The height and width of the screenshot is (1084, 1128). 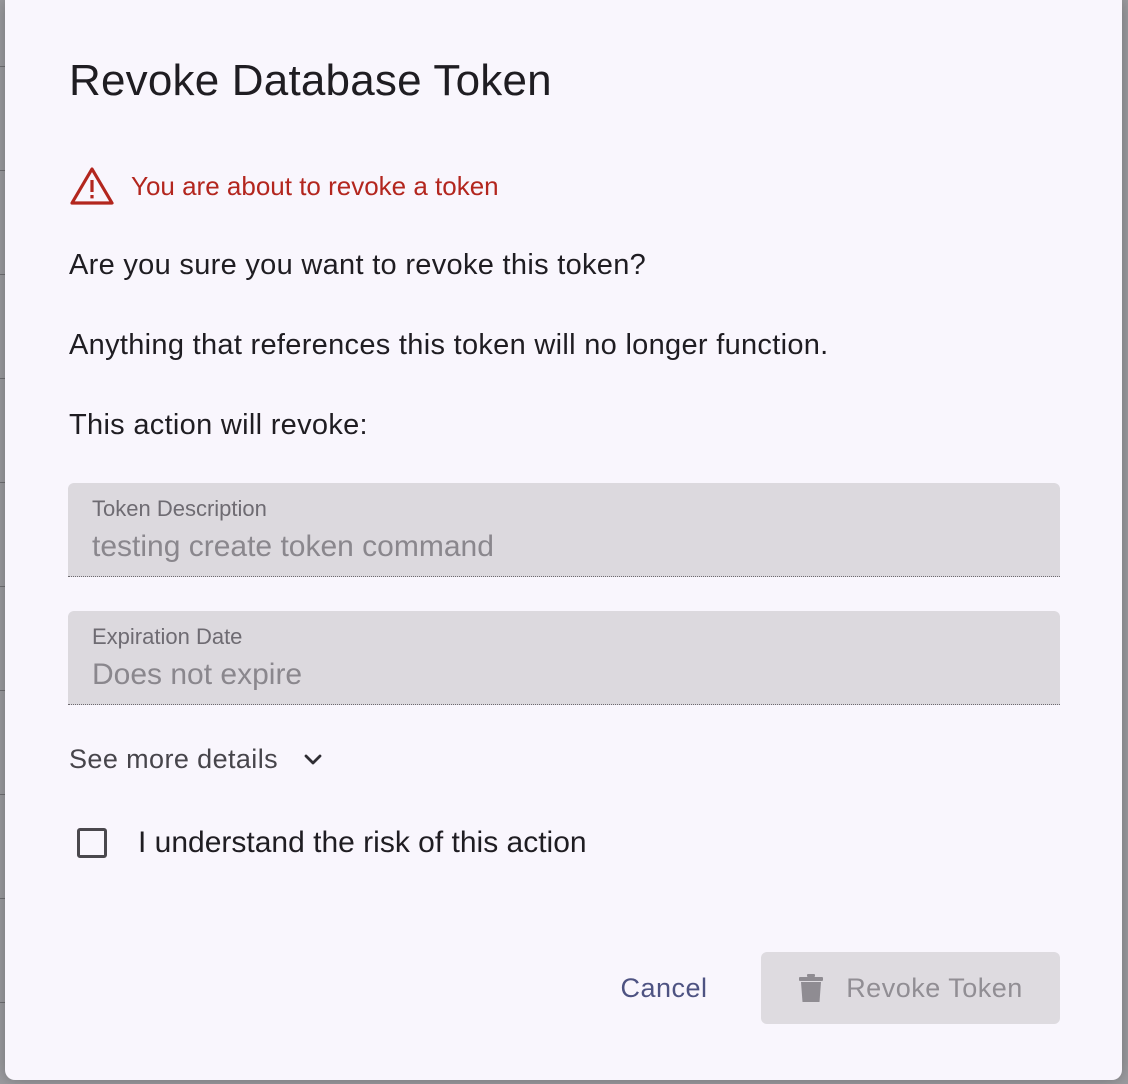 What do you see at coordinates (197, 674) in the screenshot?
I see `field-value: Does not expire` at bounding box center [197, 674].